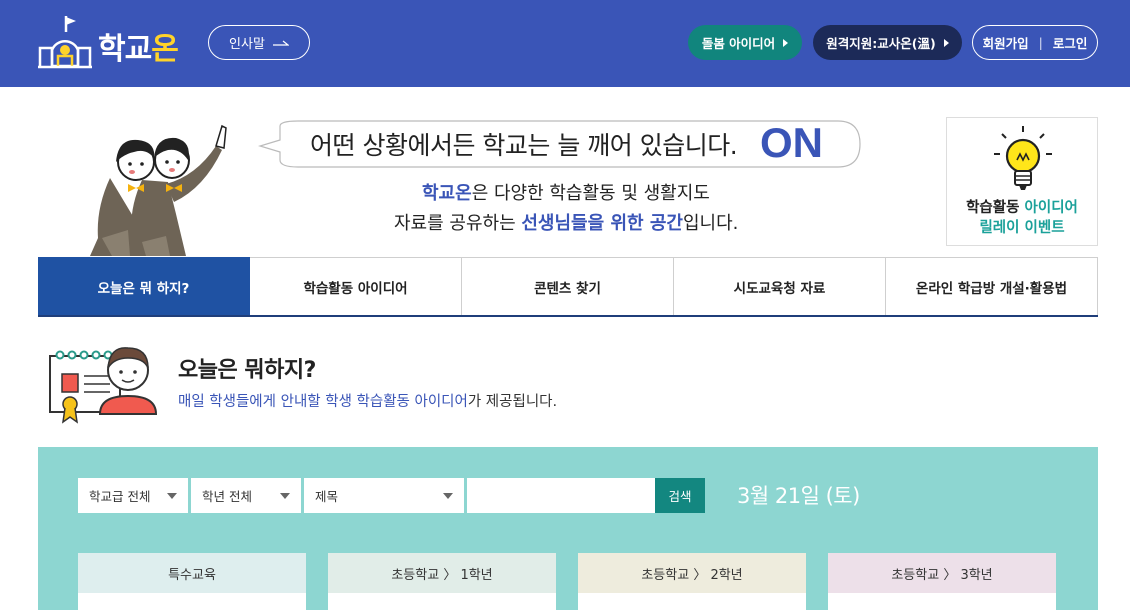 The width and height of the screenshot is (1130, 610). Describe the element at coordinates (144, 286) in the screenshot. I see `tab-today: 오늘은 뭐 하지?` at that location.